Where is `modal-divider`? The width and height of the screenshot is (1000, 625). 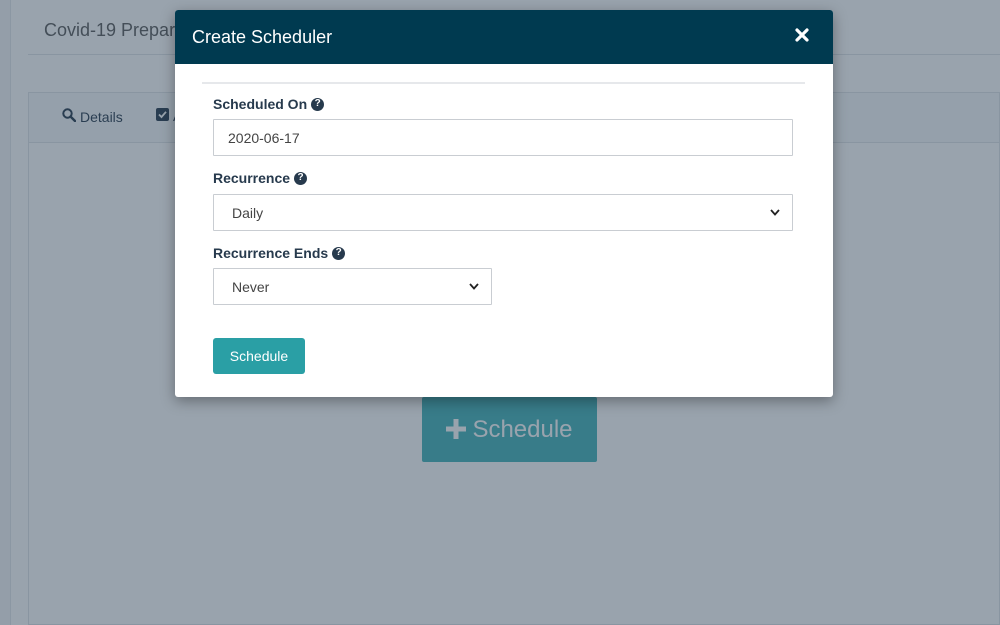
modal-divider is located at coordinates (503, 83).